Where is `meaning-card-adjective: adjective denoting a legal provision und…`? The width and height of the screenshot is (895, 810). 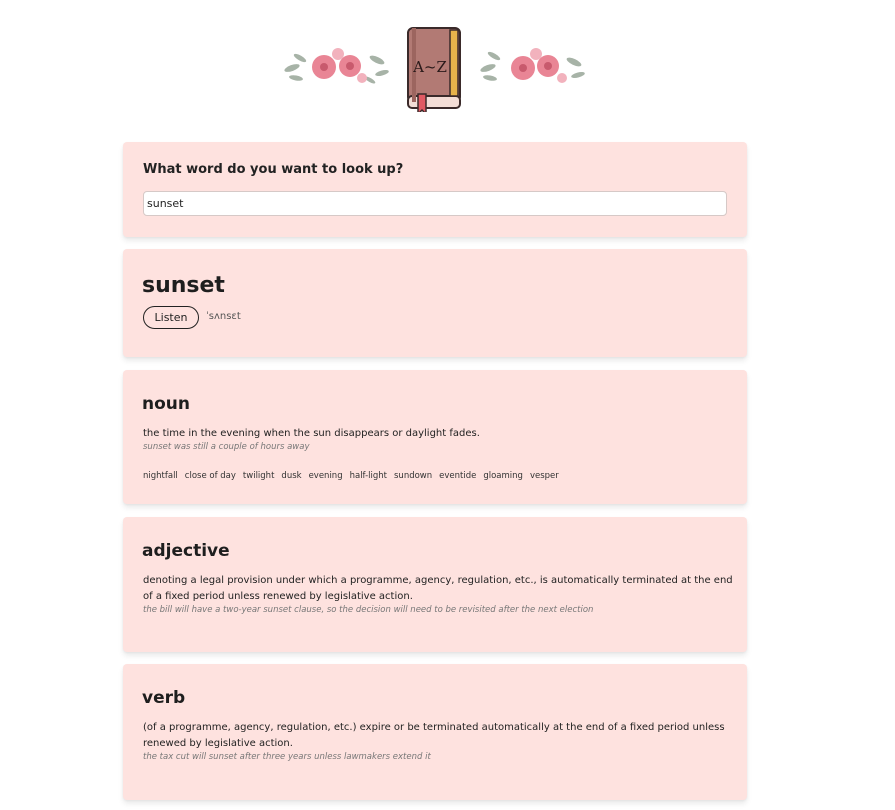 meaning-card-adjective: adjective denoting a legal provision und… is located at coordinates (435, 584).